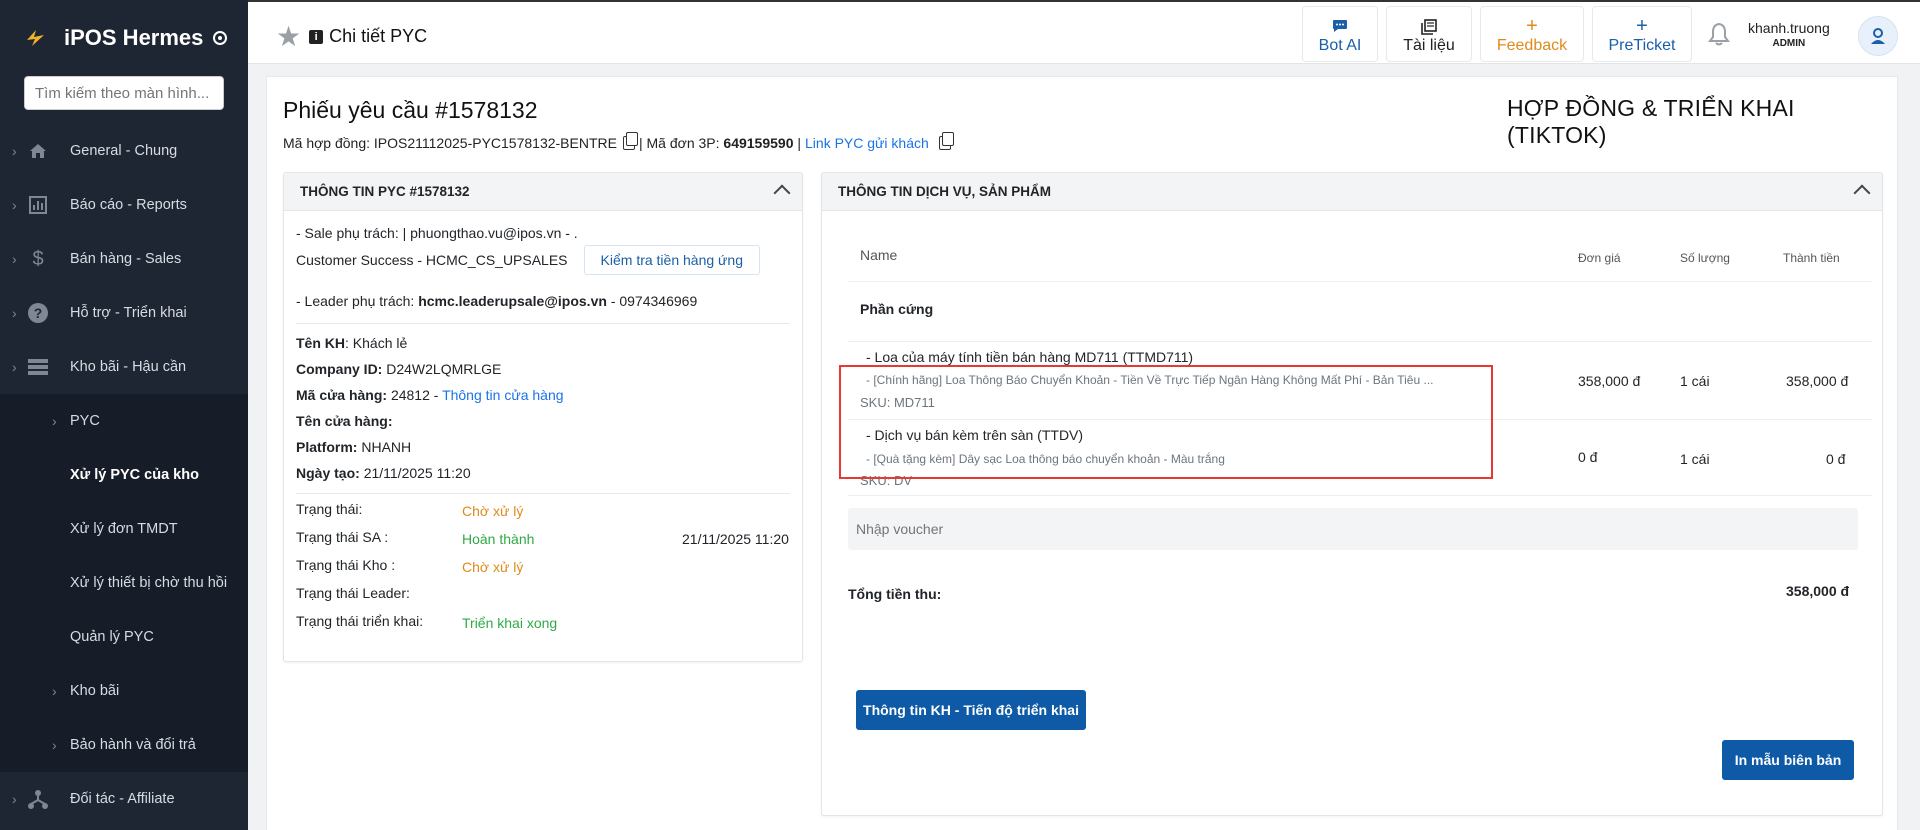  What do you see at coordinates (493, 567) in the screenshot?
I see `status-warehouse-value: Chờ xử lý` at bounding box center [493, 567].